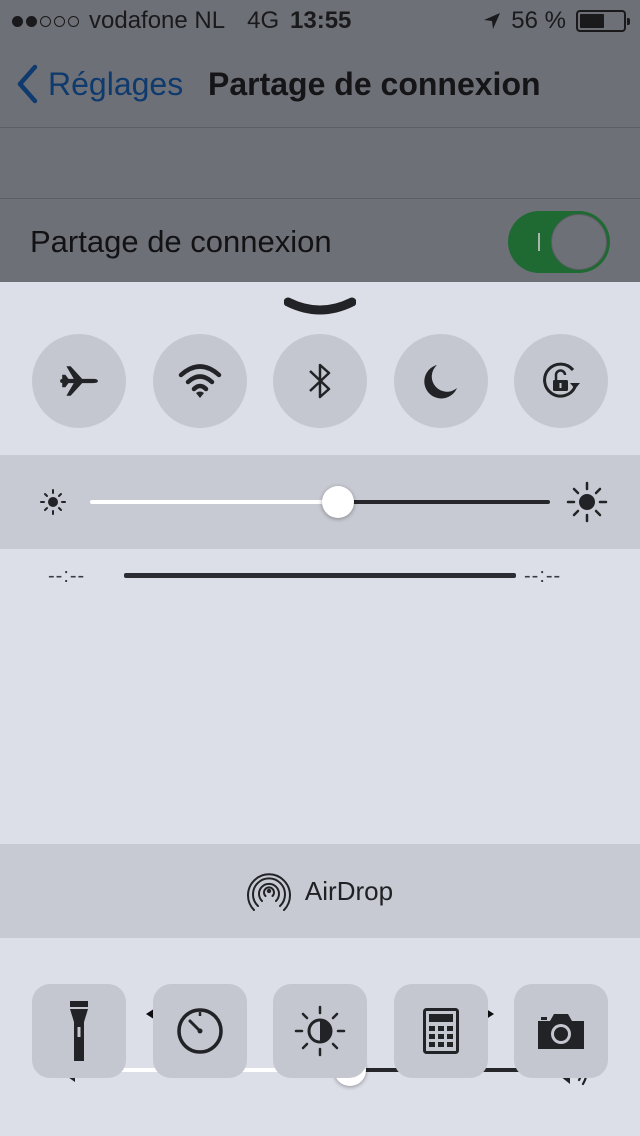 The width and height of the screenshot is (640, 1136). I want to click on airdrop-icon, so click(268, 892).